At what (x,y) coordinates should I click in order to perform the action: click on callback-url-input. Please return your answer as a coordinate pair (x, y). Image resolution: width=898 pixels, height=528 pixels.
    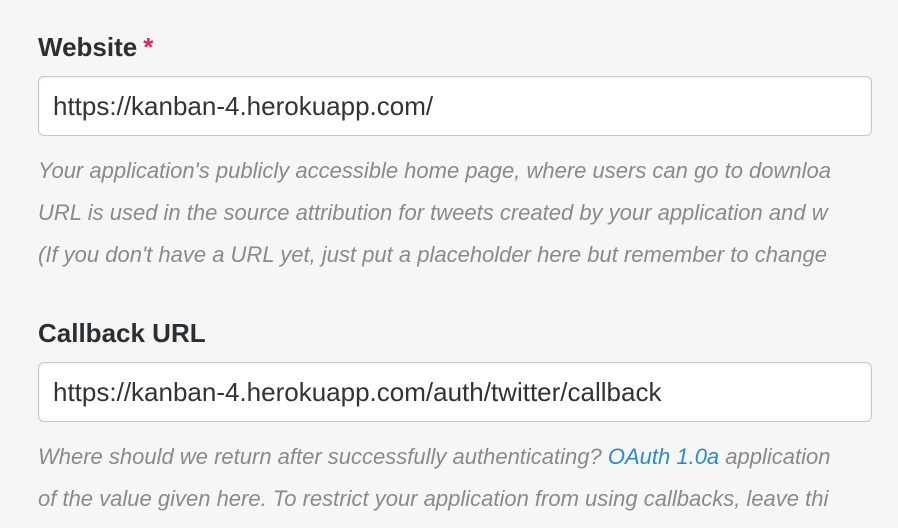
    Looking at the image, I should click on (455, 392).